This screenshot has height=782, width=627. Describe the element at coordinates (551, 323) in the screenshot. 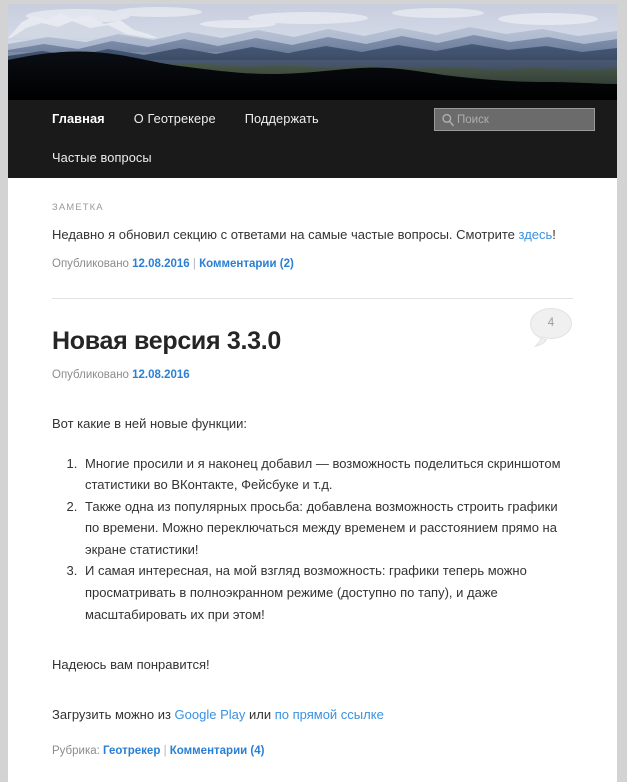

I see `comment-count-value: 4` at that location.